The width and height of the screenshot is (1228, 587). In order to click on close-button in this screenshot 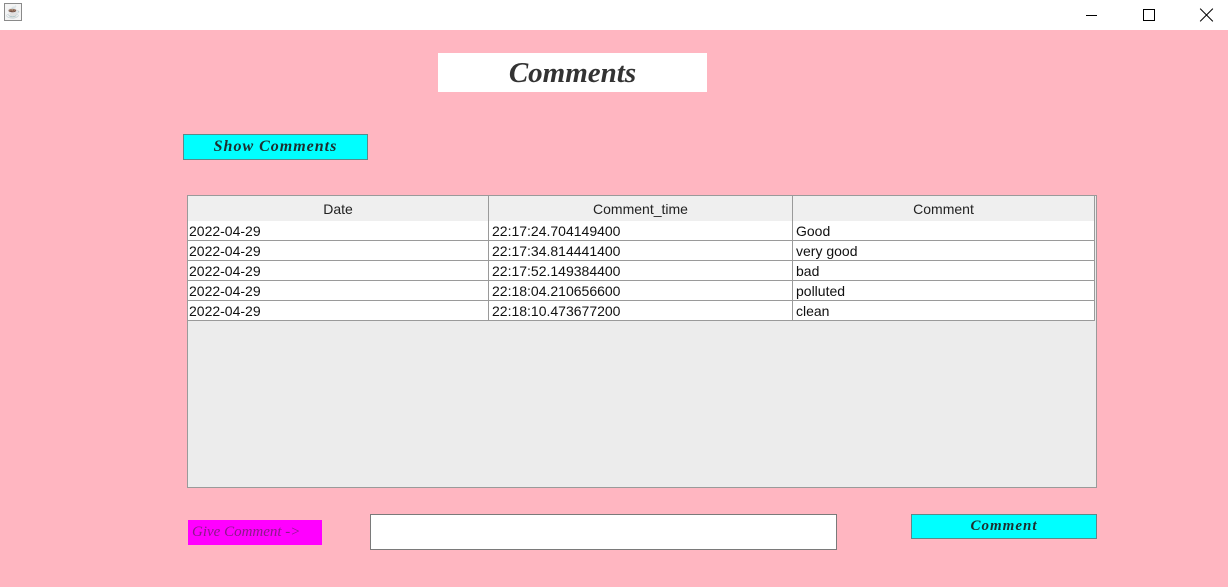, I will do `click(1203, 15)`.